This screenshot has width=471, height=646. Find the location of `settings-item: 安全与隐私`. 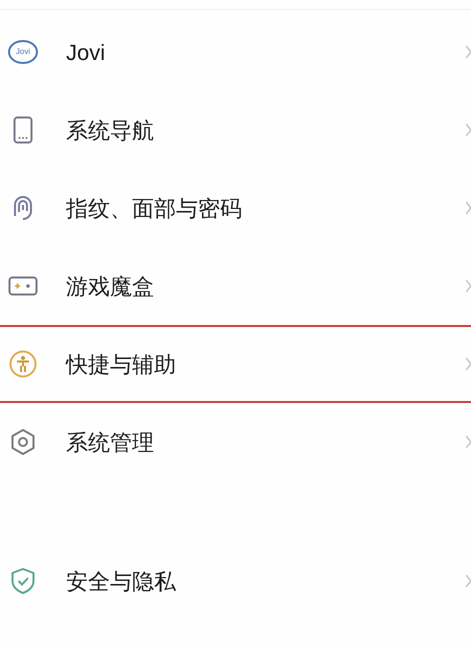

settings-item: 安全与隐私 is located at coordinates (235, 581).